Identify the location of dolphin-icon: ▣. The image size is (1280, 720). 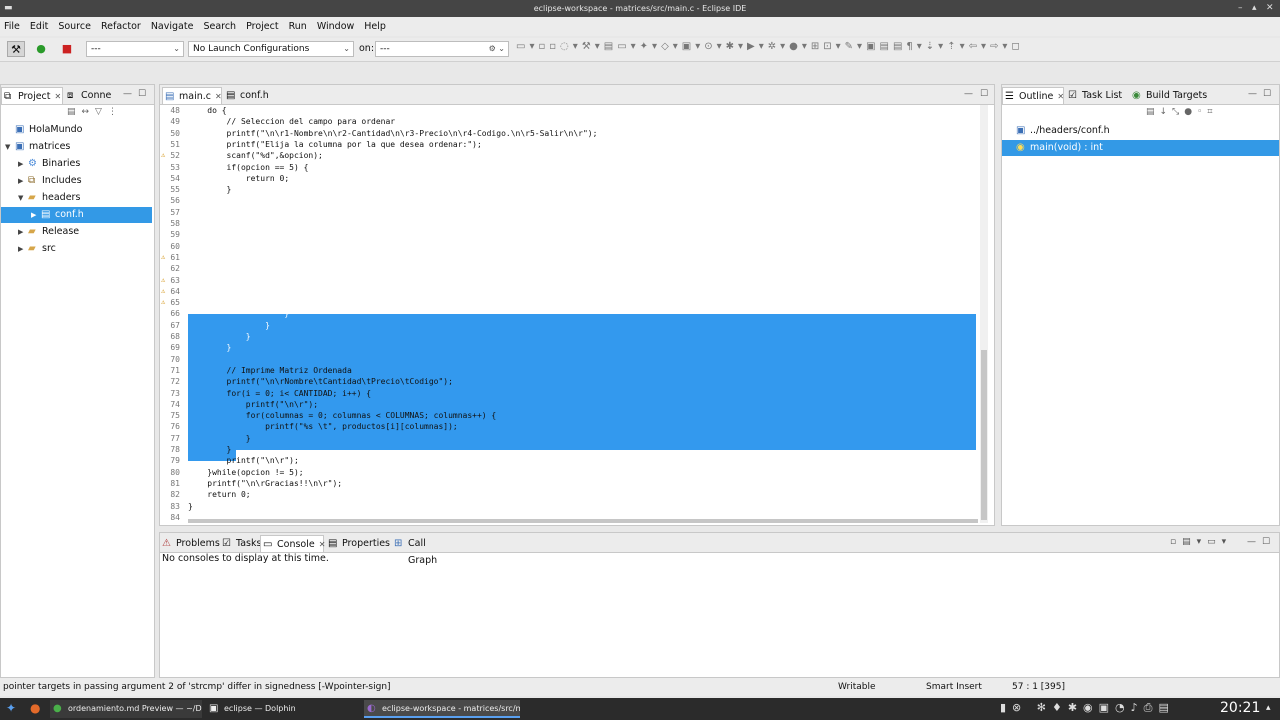
(214, 708).